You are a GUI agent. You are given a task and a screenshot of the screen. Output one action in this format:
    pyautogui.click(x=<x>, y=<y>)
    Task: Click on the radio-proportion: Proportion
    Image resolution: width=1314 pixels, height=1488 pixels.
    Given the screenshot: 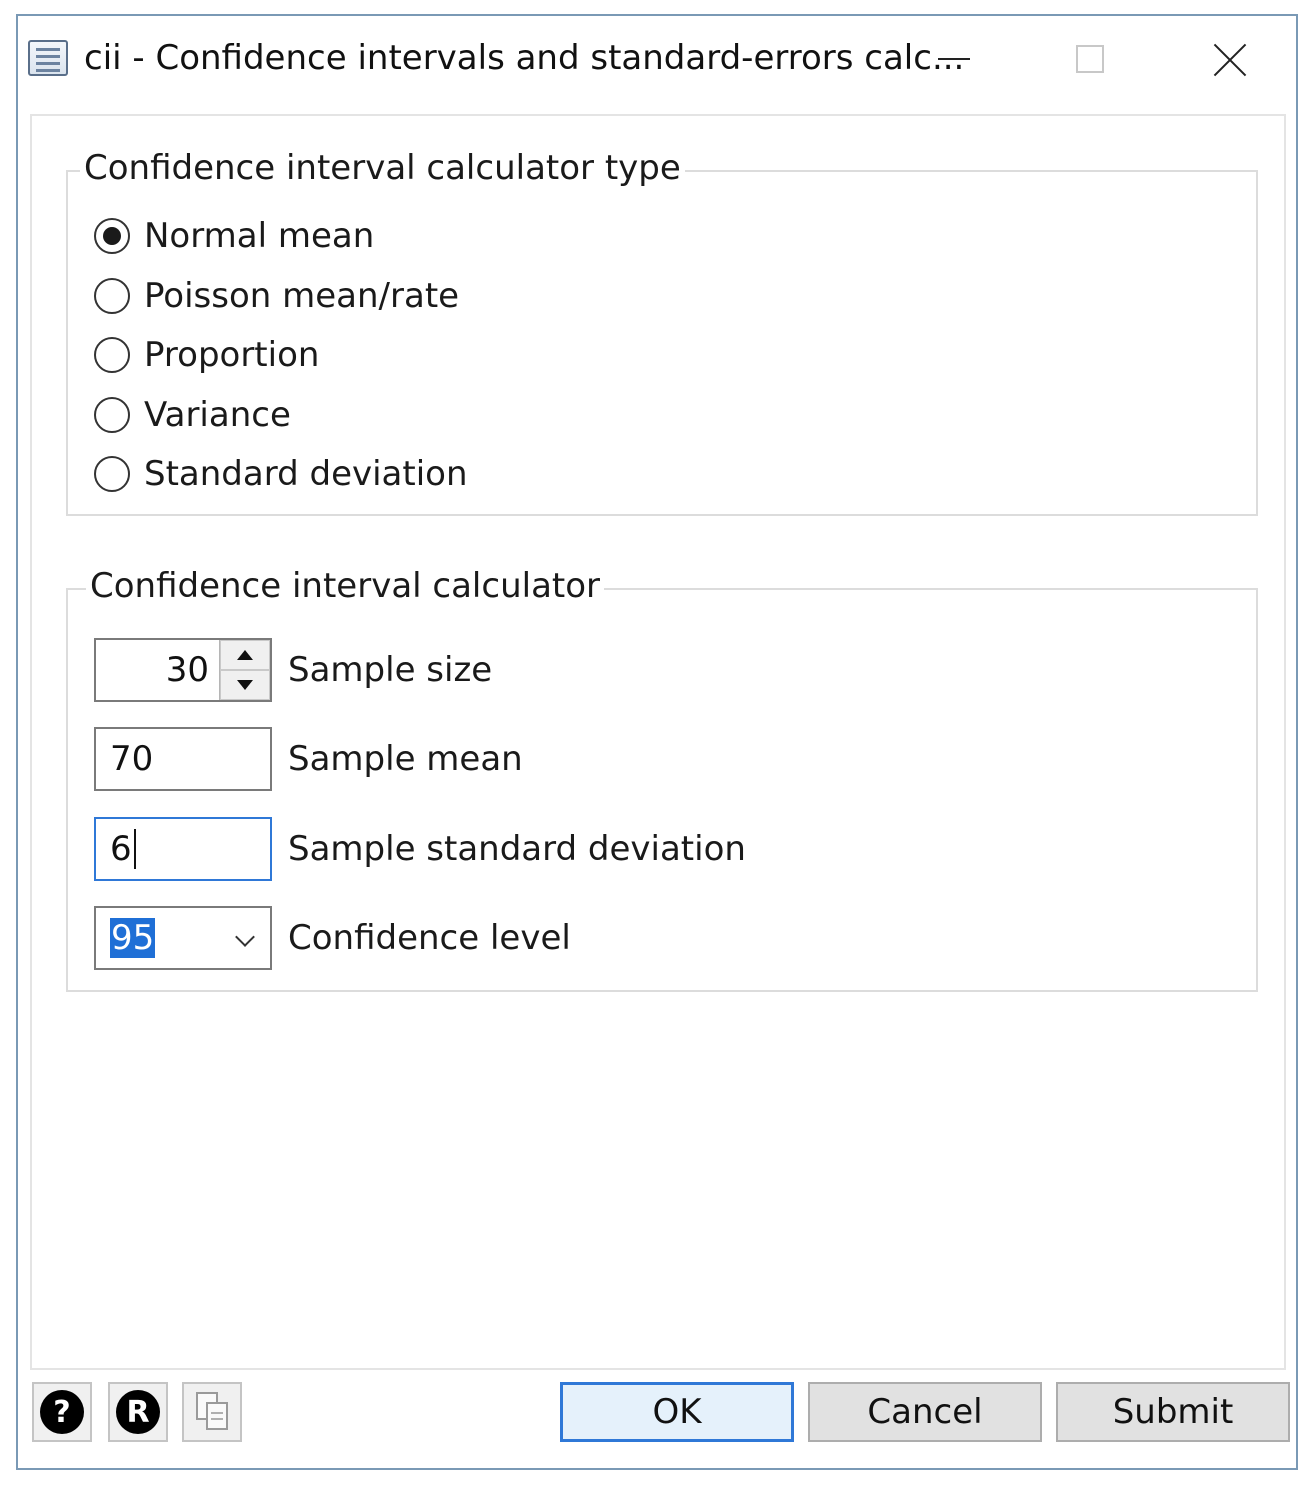 What is the action you would take?
    pyautogui.click(x=206, y=355)
    